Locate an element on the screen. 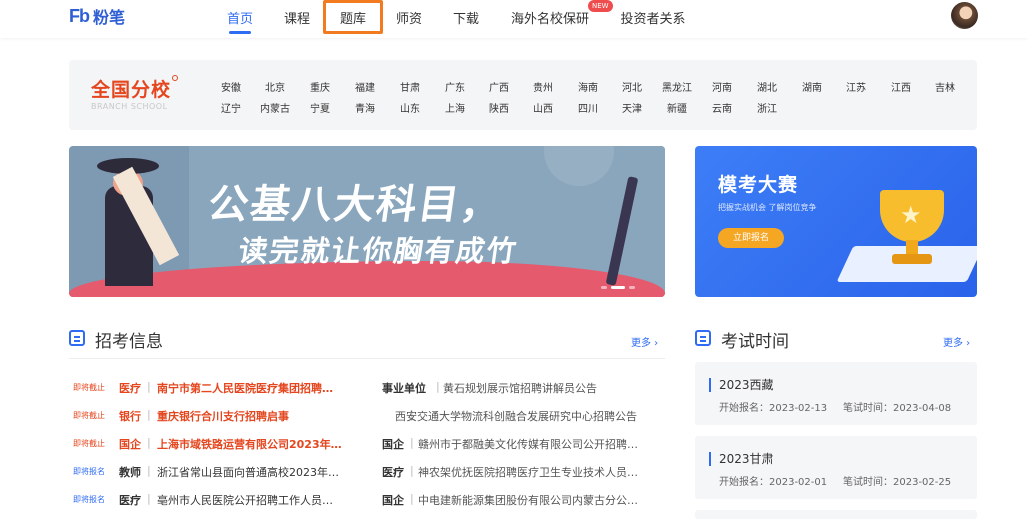  province-link: 吉林 is located at coordinates (945, 86).